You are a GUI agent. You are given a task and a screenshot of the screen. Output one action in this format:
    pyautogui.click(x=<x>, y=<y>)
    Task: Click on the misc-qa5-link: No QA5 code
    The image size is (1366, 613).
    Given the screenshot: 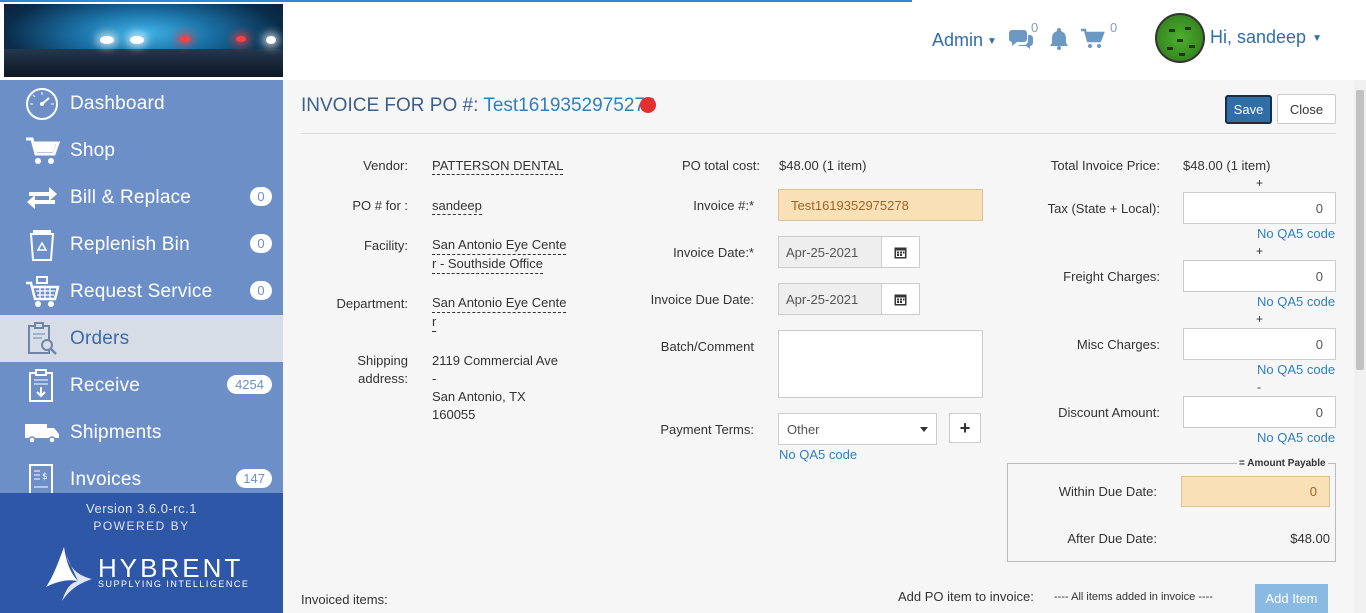 What is the action you would take?
    pyautogui.click(x=1296, y=369)
    